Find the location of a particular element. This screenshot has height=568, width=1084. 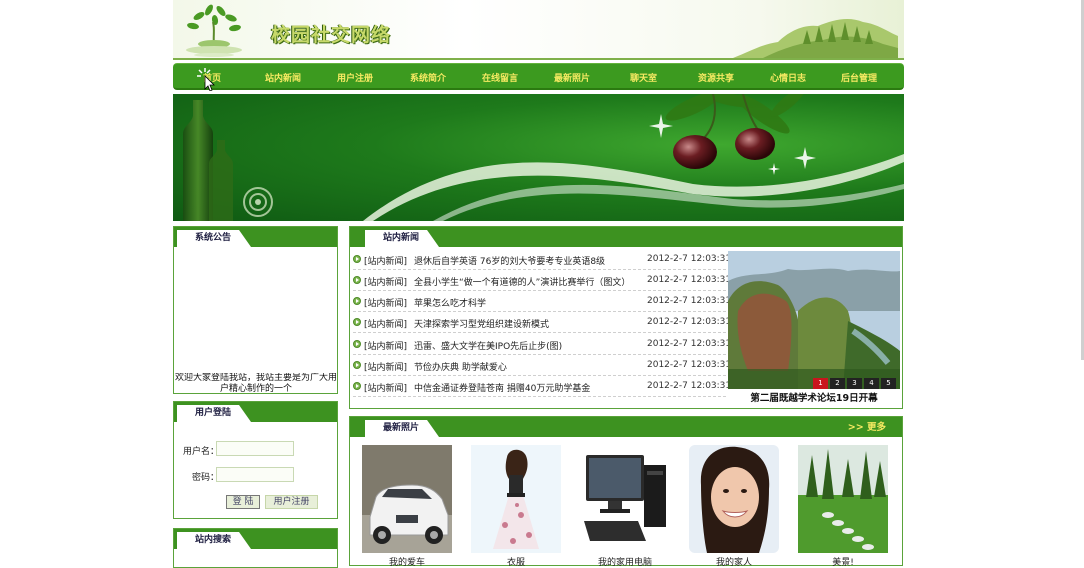

more-photos-link: >> 更多 is located at coordinates (867, 426).